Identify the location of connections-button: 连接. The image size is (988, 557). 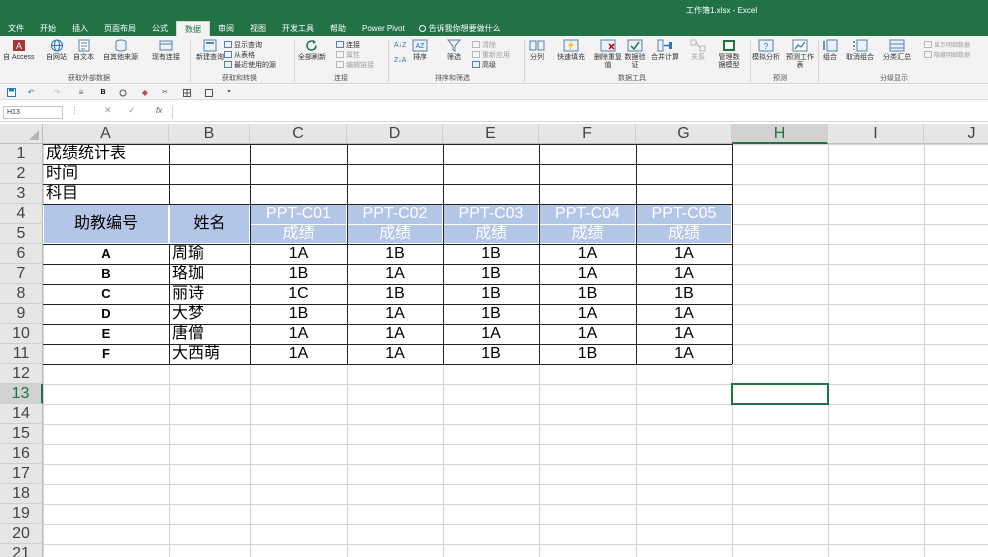
(348, 44).